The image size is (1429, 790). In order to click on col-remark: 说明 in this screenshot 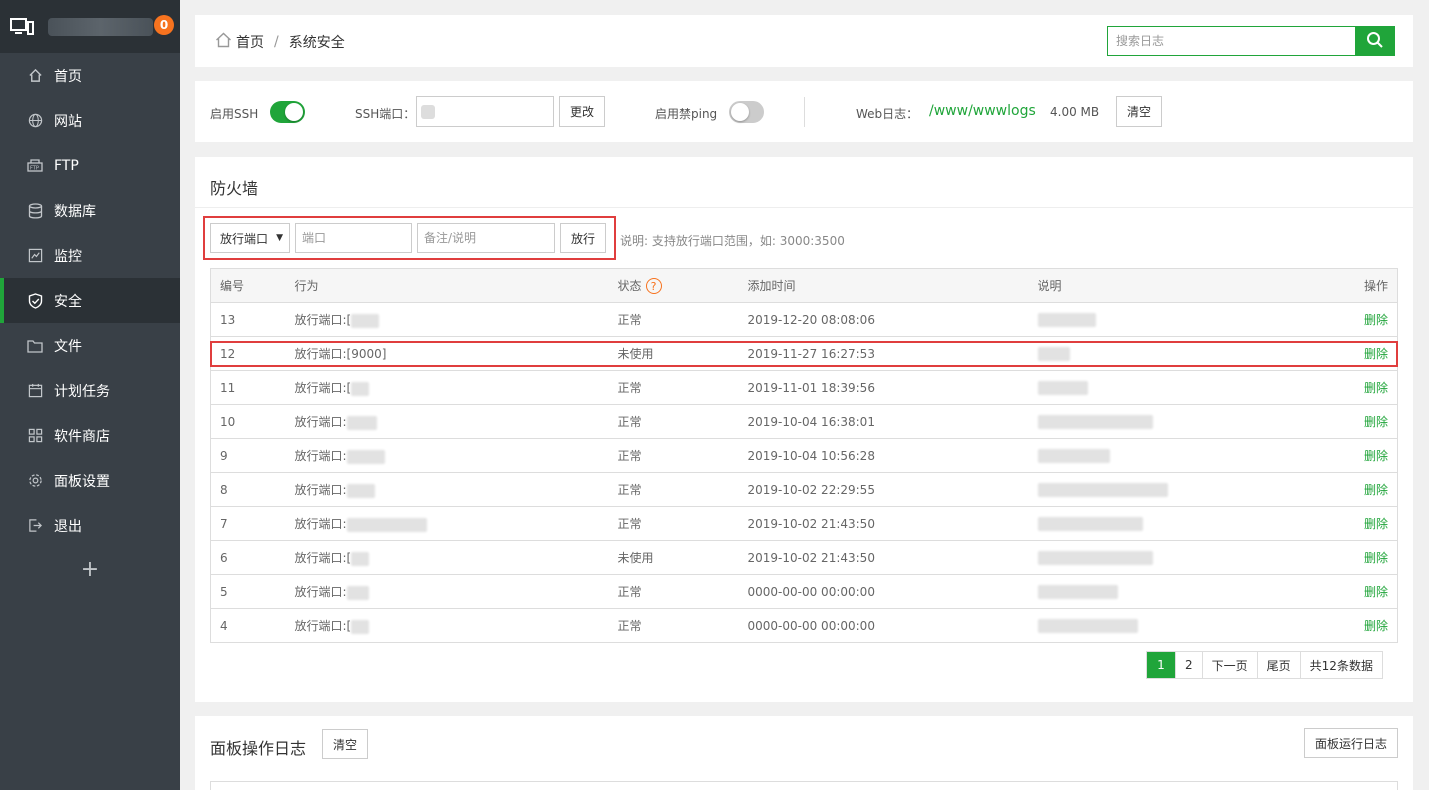, I will do `click(1177, 285)`.